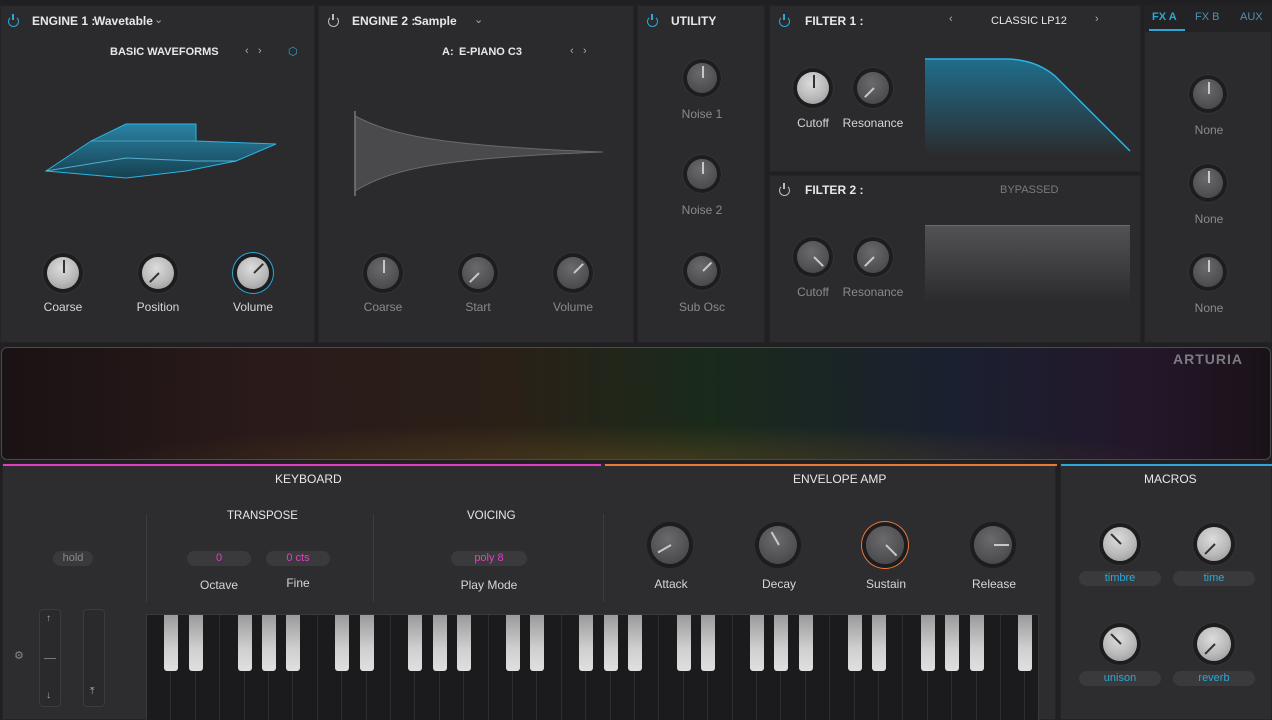 This screenshot has width=1272, height=720. I want to click on engine1-prev-icon: ‹, so click(247, 51).